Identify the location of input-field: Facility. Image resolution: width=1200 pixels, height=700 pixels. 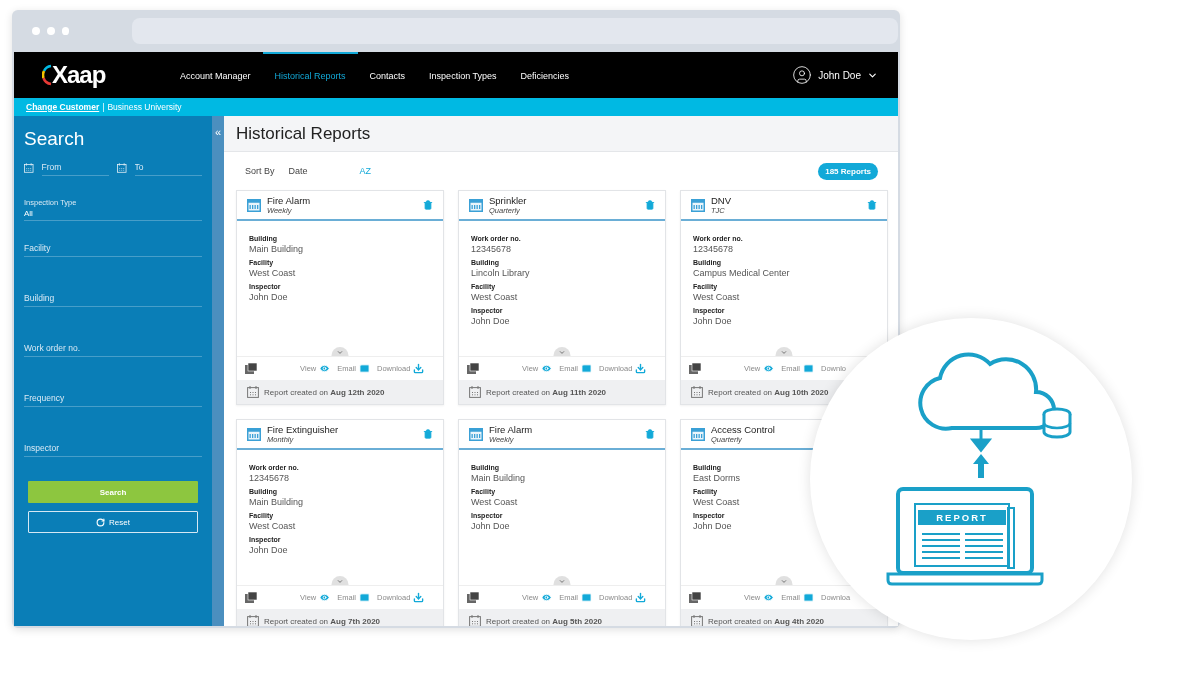
(113, 249).